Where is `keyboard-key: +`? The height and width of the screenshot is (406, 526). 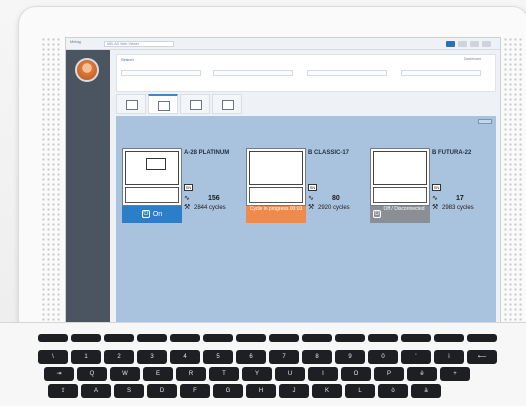
keyboard-key: + is located at coordinates (455, 374).